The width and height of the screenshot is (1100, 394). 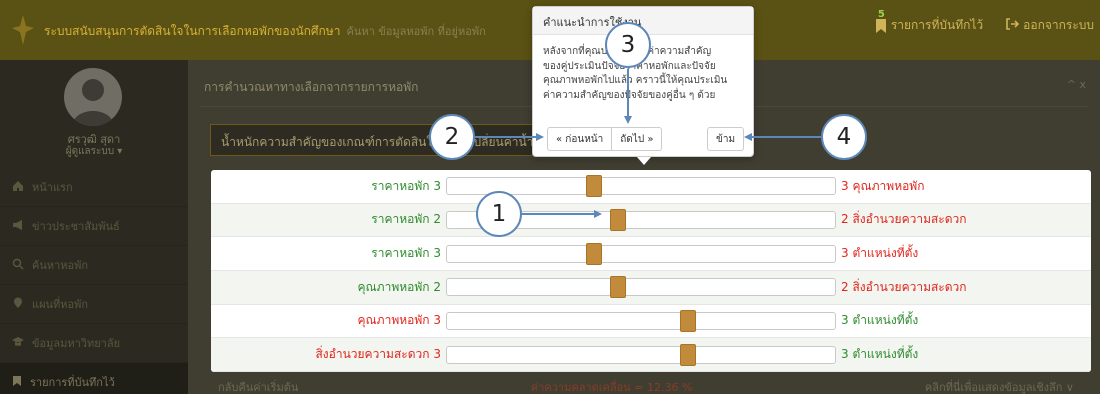 What do you see at coordinates (452, 137) in the screenshot?
I see `callout-2: 2` at bounding box center [452, 137].